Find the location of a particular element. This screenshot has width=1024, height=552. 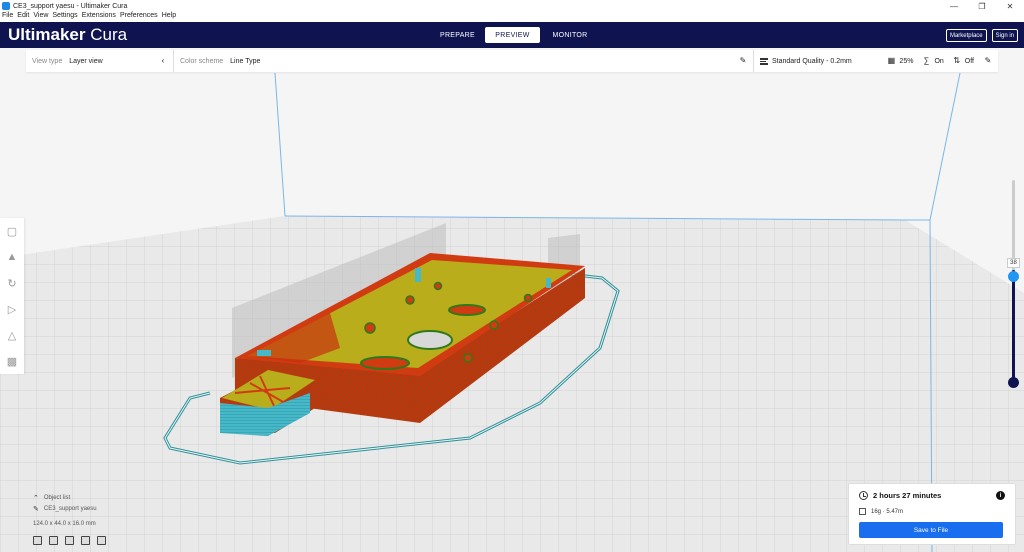

camera-view-buttons is located at coordinates (73, 540).